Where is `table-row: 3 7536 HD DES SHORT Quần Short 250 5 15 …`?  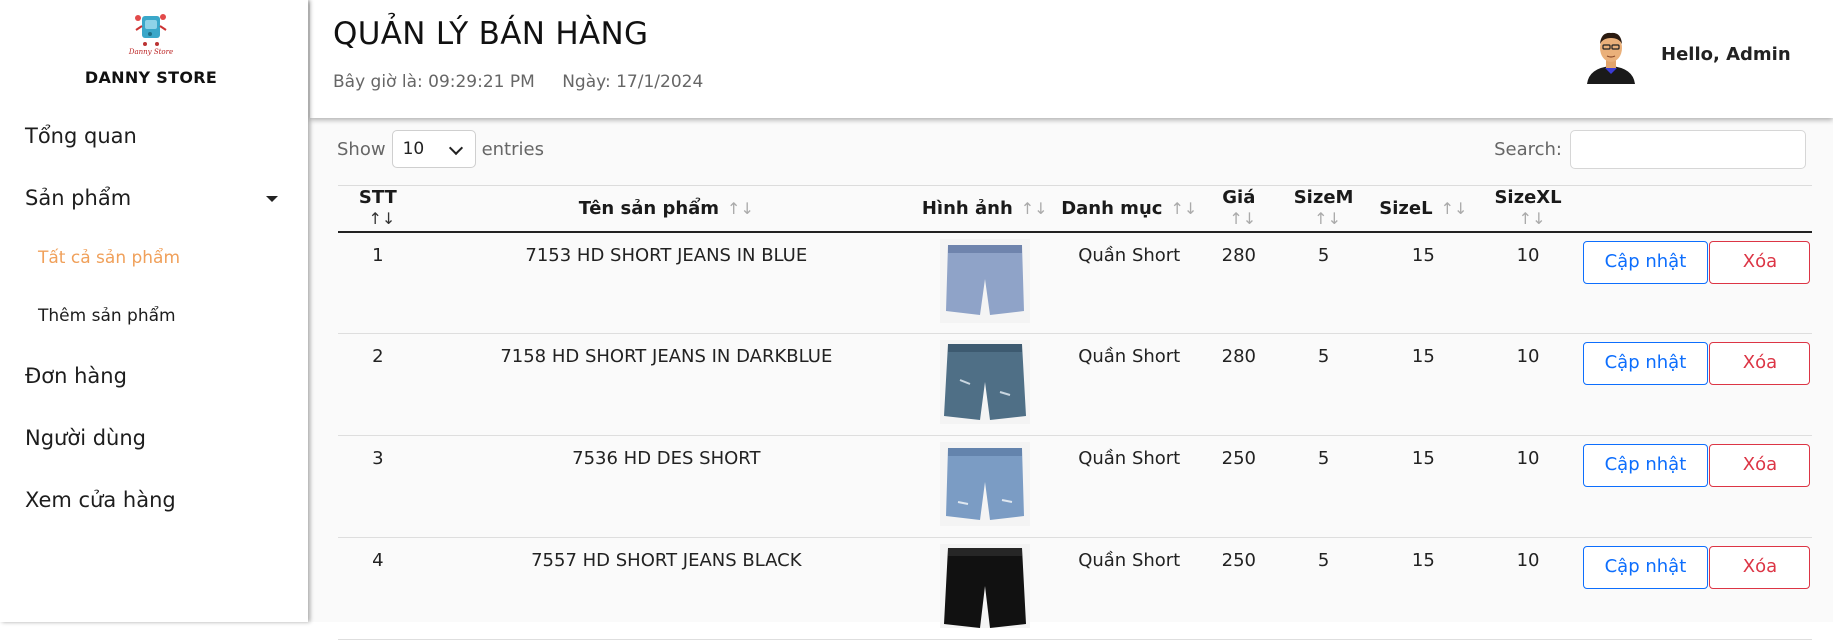 table-row: 3 7536 HD DES SHORT Quần Short 250 5 15 … is located at coordinates (1075, 486).